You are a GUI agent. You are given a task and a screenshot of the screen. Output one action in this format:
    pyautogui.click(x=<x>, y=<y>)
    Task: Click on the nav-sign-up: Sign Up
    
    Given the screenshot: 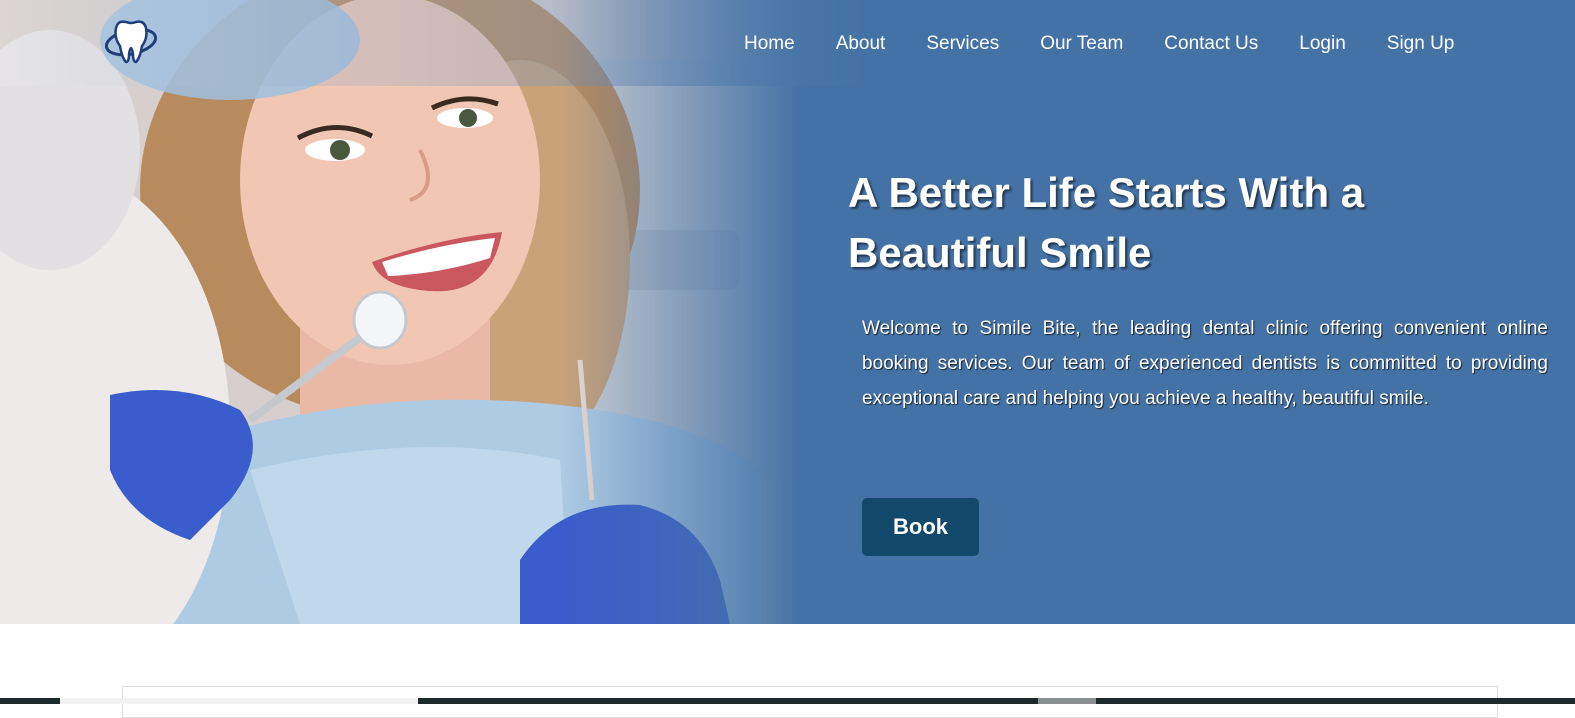 What is the action you would take?
    pyautogui.click(x=1421, y=44)
    